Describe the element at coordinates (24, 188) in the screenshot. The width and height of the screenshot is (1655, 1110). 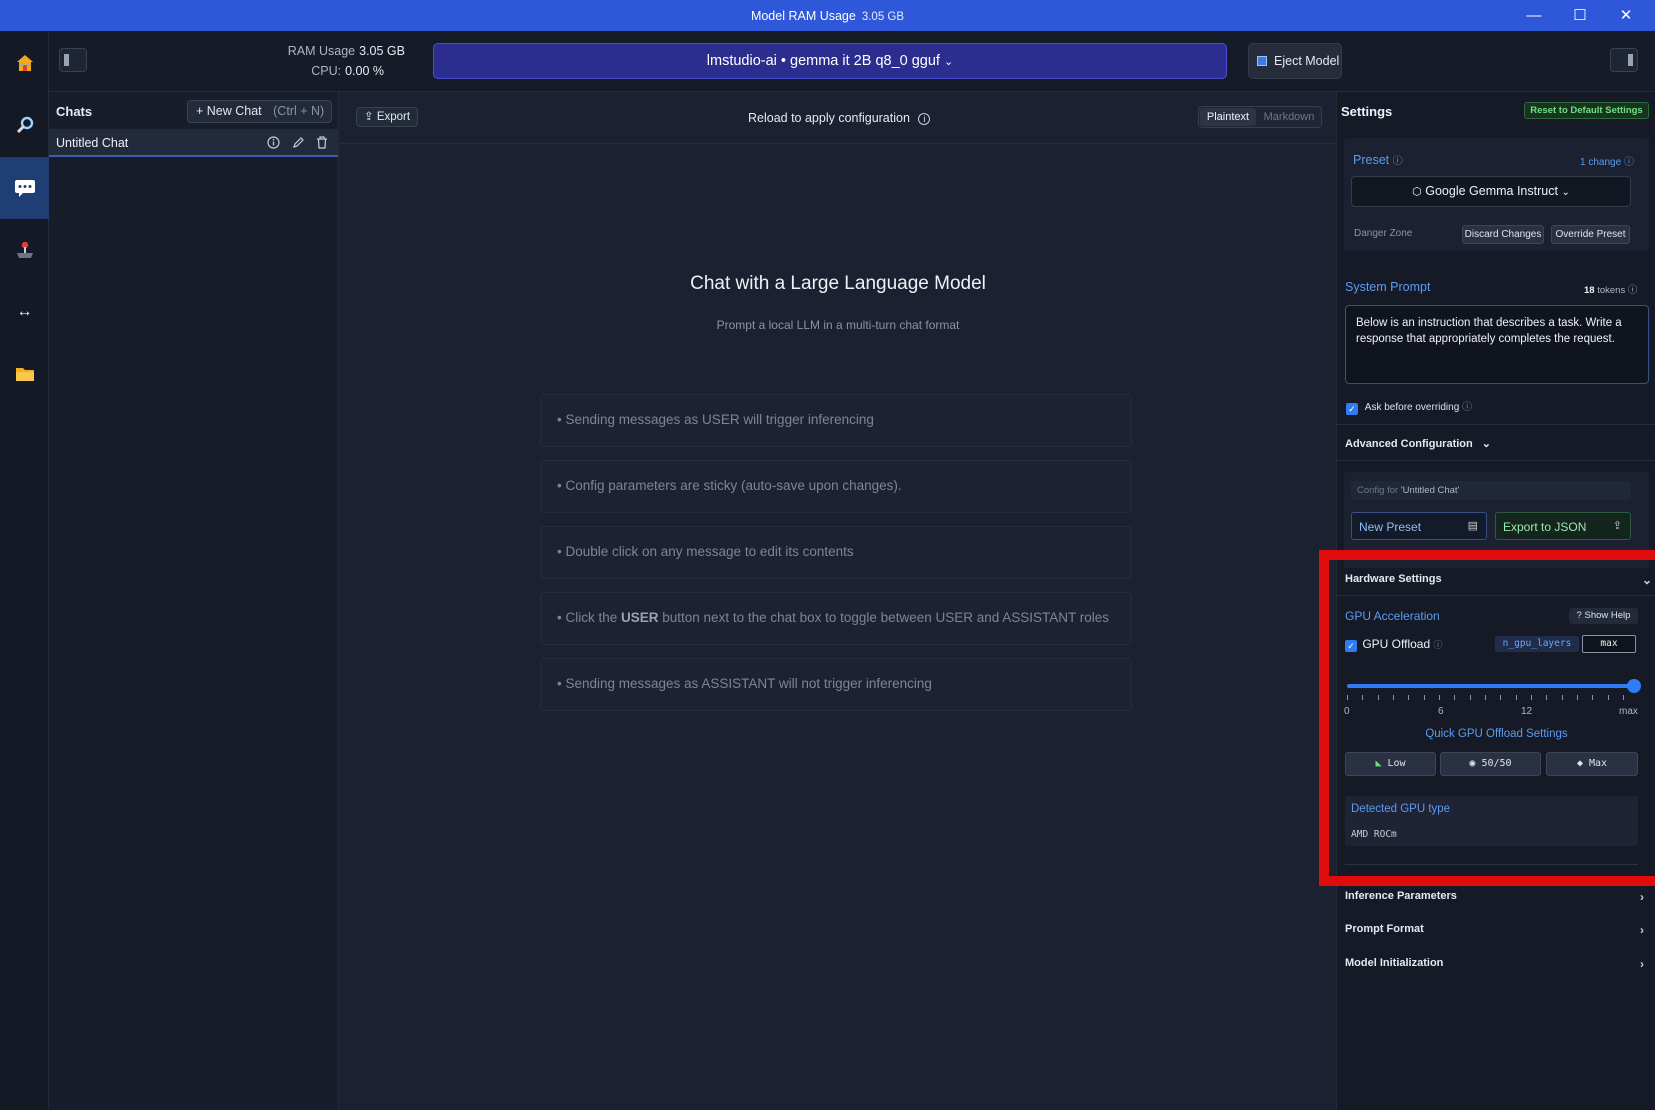
I see `chat-icon` at that location.